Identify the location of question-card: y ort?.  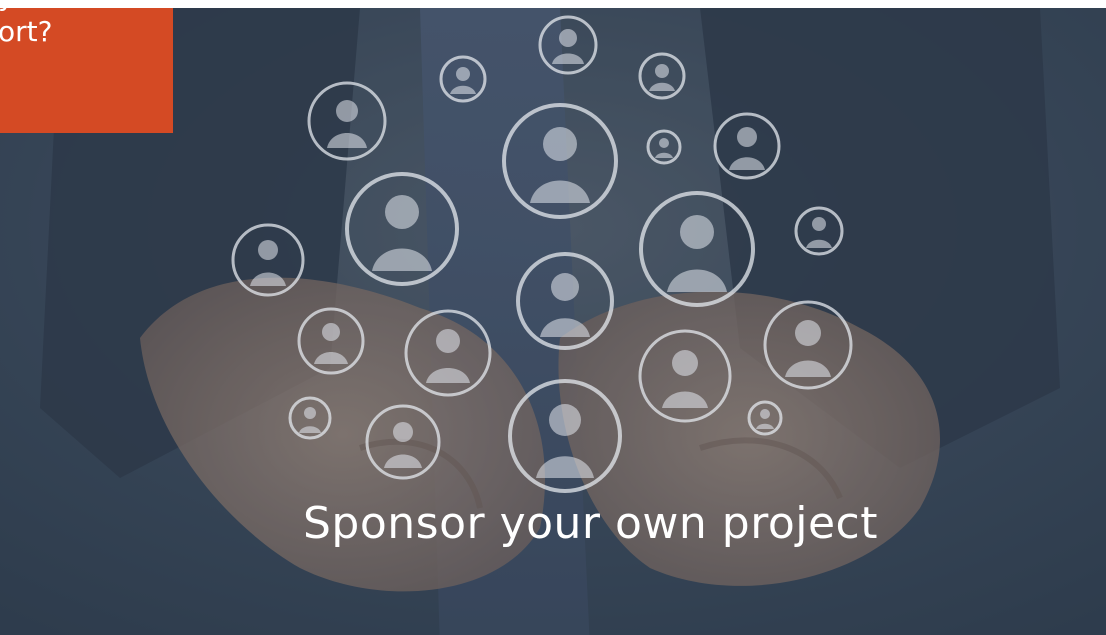
(86, 70).